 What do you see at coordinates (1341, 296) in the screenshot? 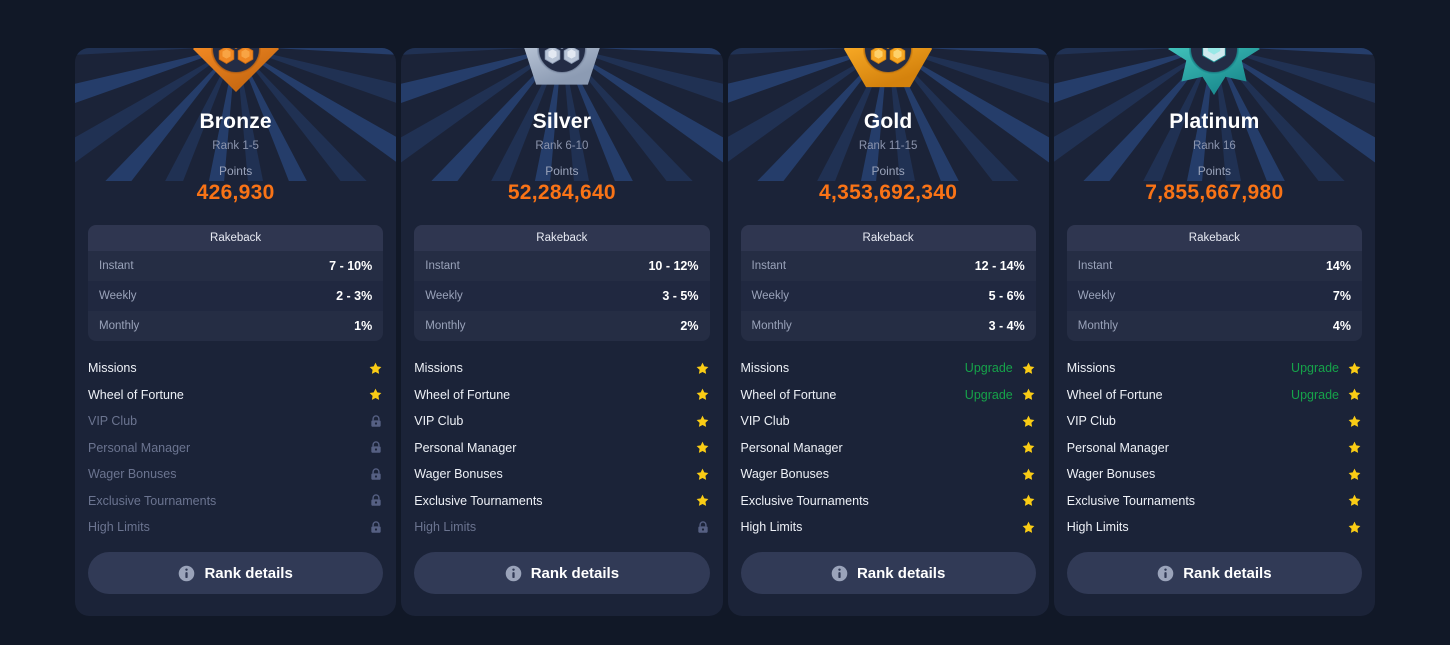
I see `rakeback-value: 7%` at bounding box center [1341, 296].